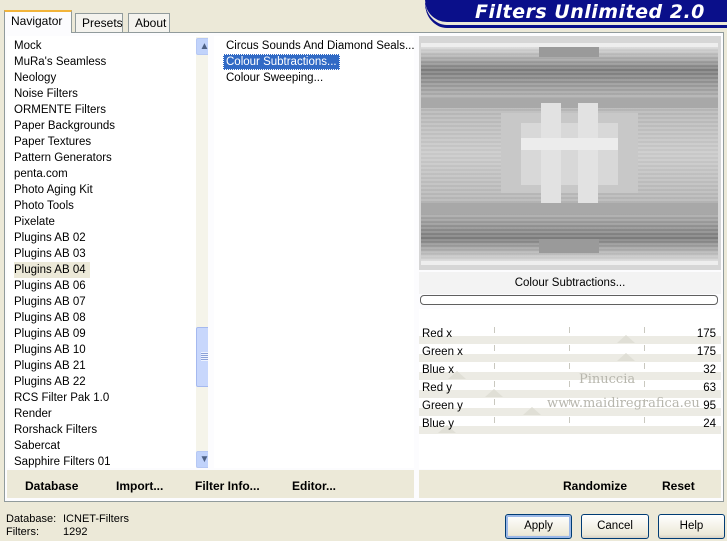 The width and height of the screenshot is (727, 541). I want to click on help-button: Help, so click(691, 526).